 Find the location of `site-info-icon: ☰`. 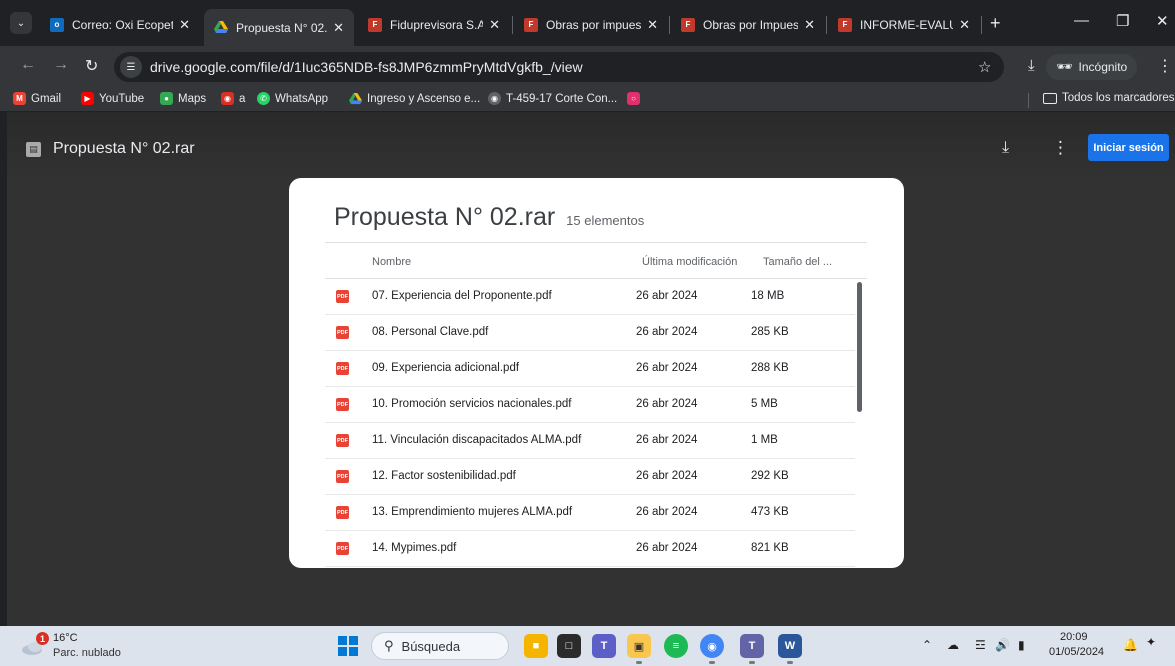

site-info-icon: ☰ is located at coordinates (131, 67).